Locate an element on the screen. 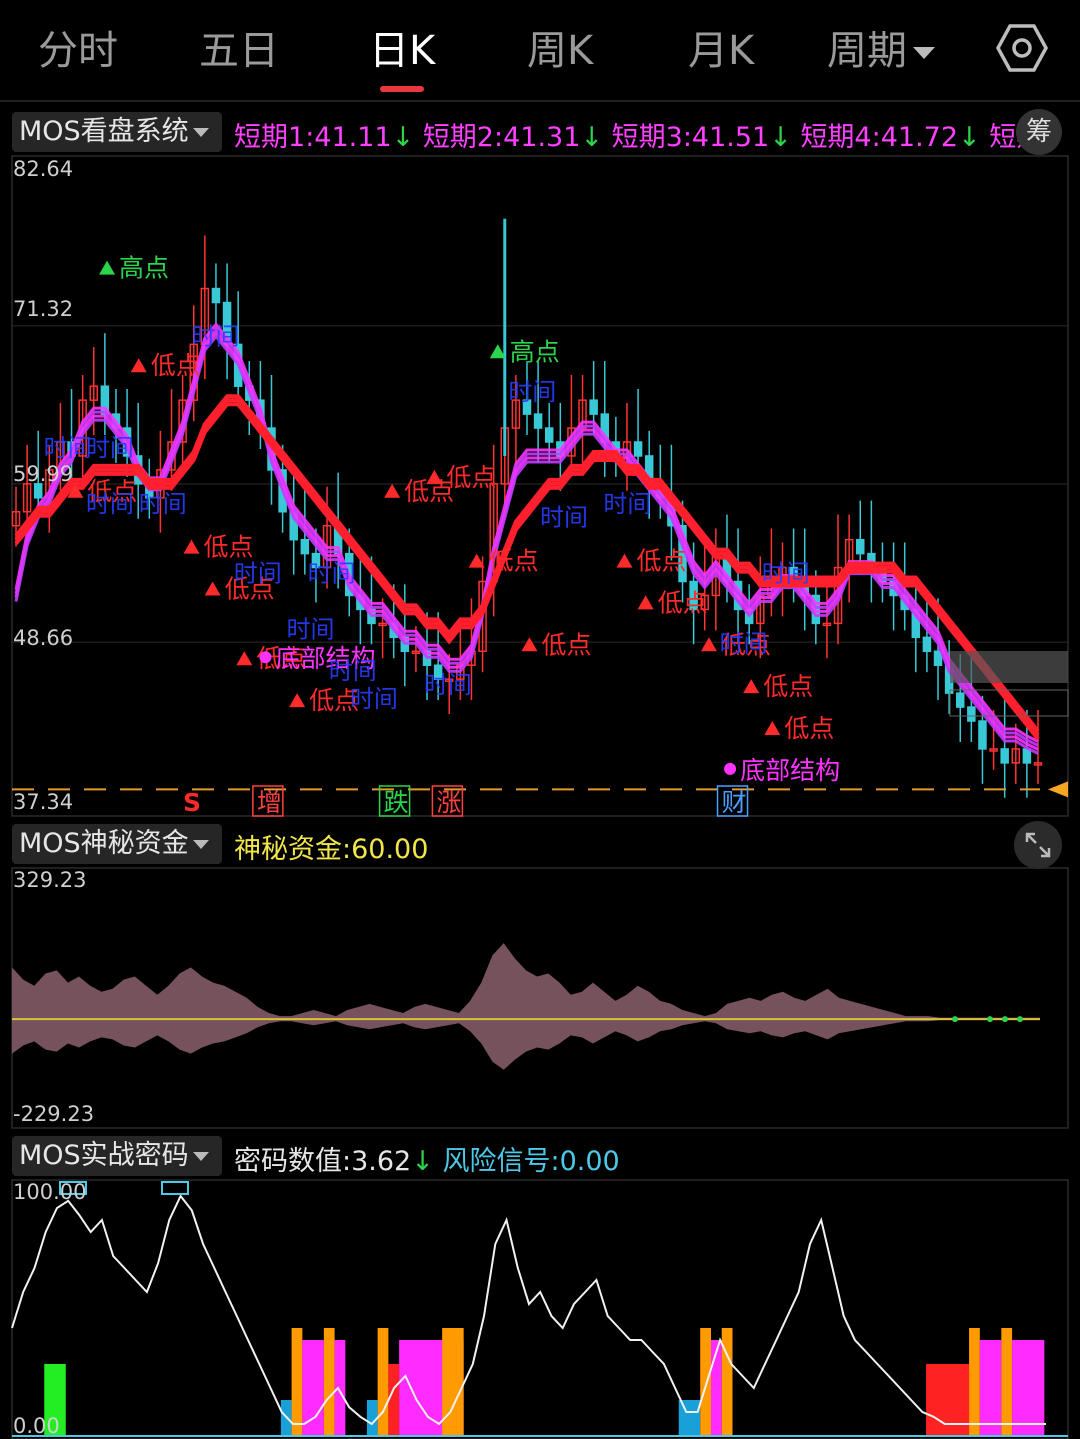 Image resolution: width=1080 pixels, height=1439 pixels. time-label-7: 时间 is located at coordinates (311, 629).